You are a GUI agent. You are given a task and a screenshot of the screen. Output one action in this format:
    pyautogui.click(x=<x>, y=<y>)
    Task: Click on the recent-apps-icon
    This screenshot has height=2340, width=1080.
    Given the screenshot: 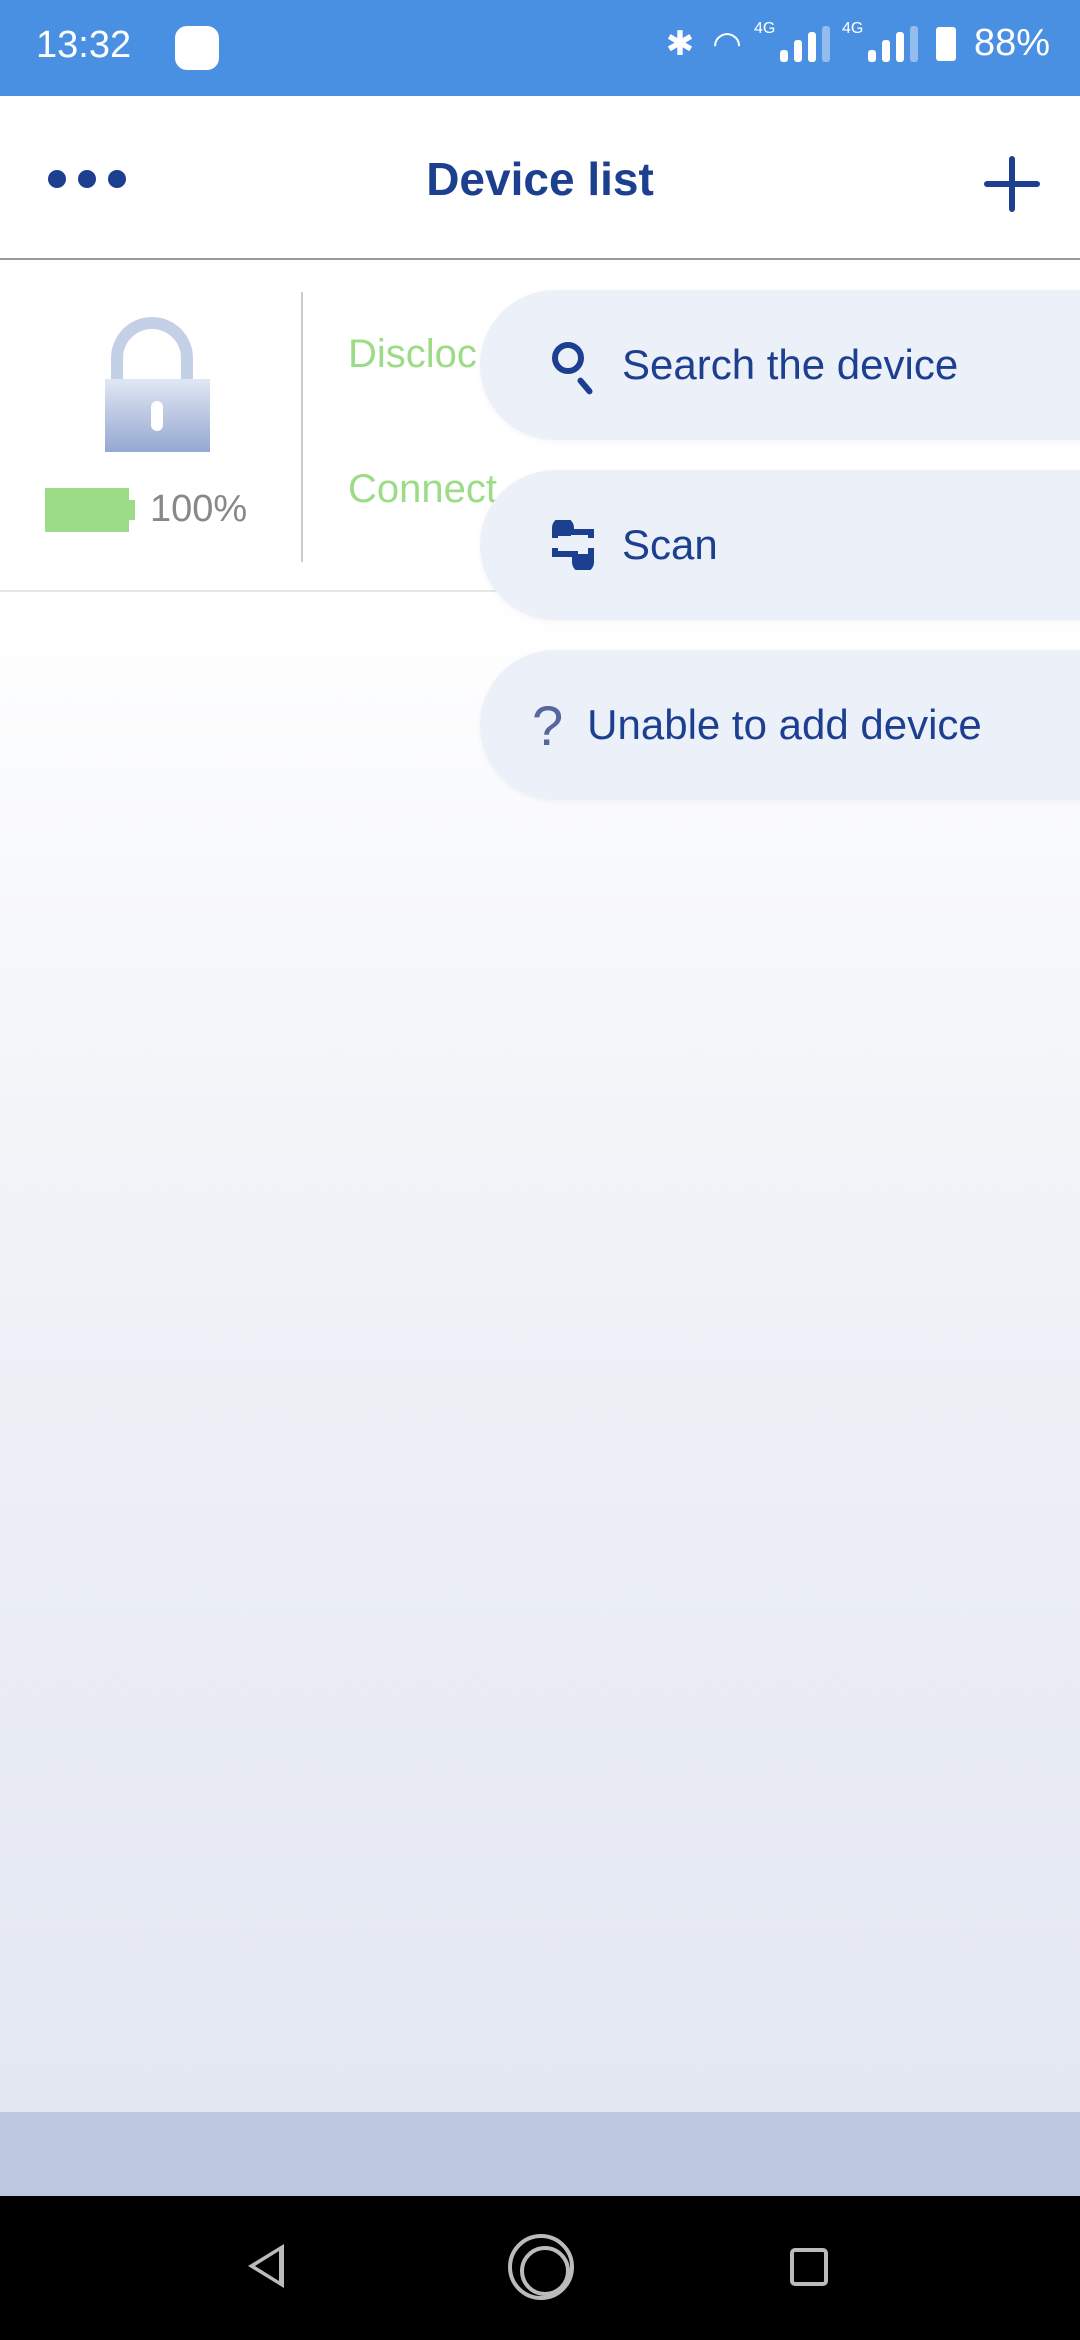 What is the action you would take?
    pyautogui.click(x=809, y=2267)
    